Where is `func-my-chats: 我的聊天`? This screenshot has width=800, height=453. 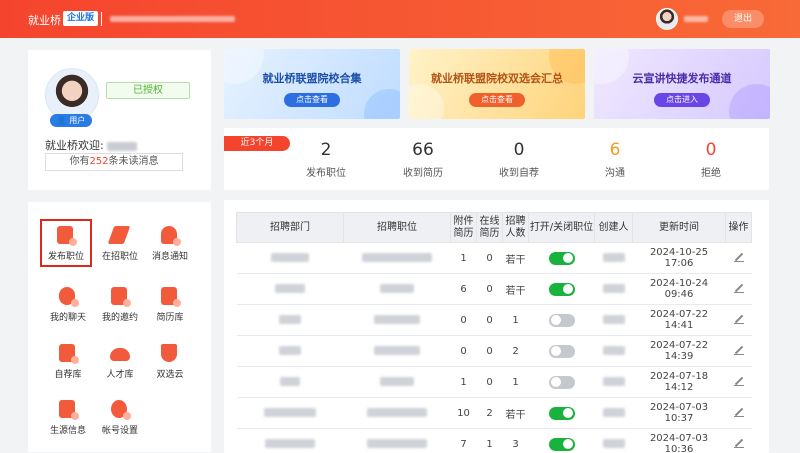 func-my-chats: 我的聊天 is located at coordinates (68, 306).